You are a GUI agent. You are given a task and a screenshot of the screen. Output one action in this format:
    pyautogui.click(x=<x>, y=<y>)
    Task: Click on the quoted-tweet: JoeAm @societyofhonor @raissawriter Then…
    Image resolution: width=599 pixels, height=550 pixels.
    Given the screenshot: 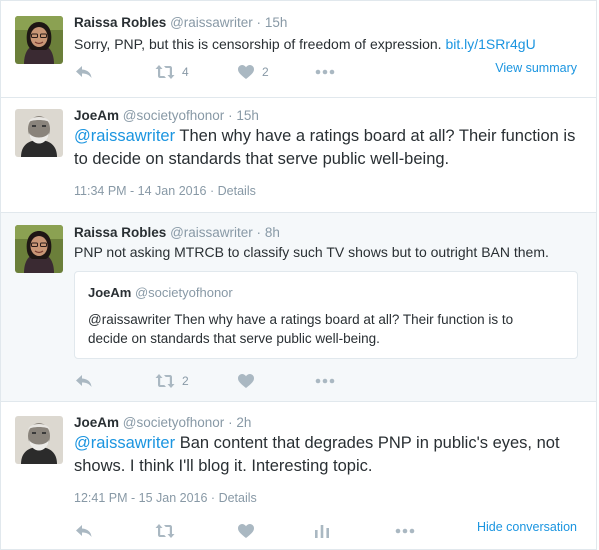 What is the action you would take?
    pyautogui.click(x=326, y=315)
    